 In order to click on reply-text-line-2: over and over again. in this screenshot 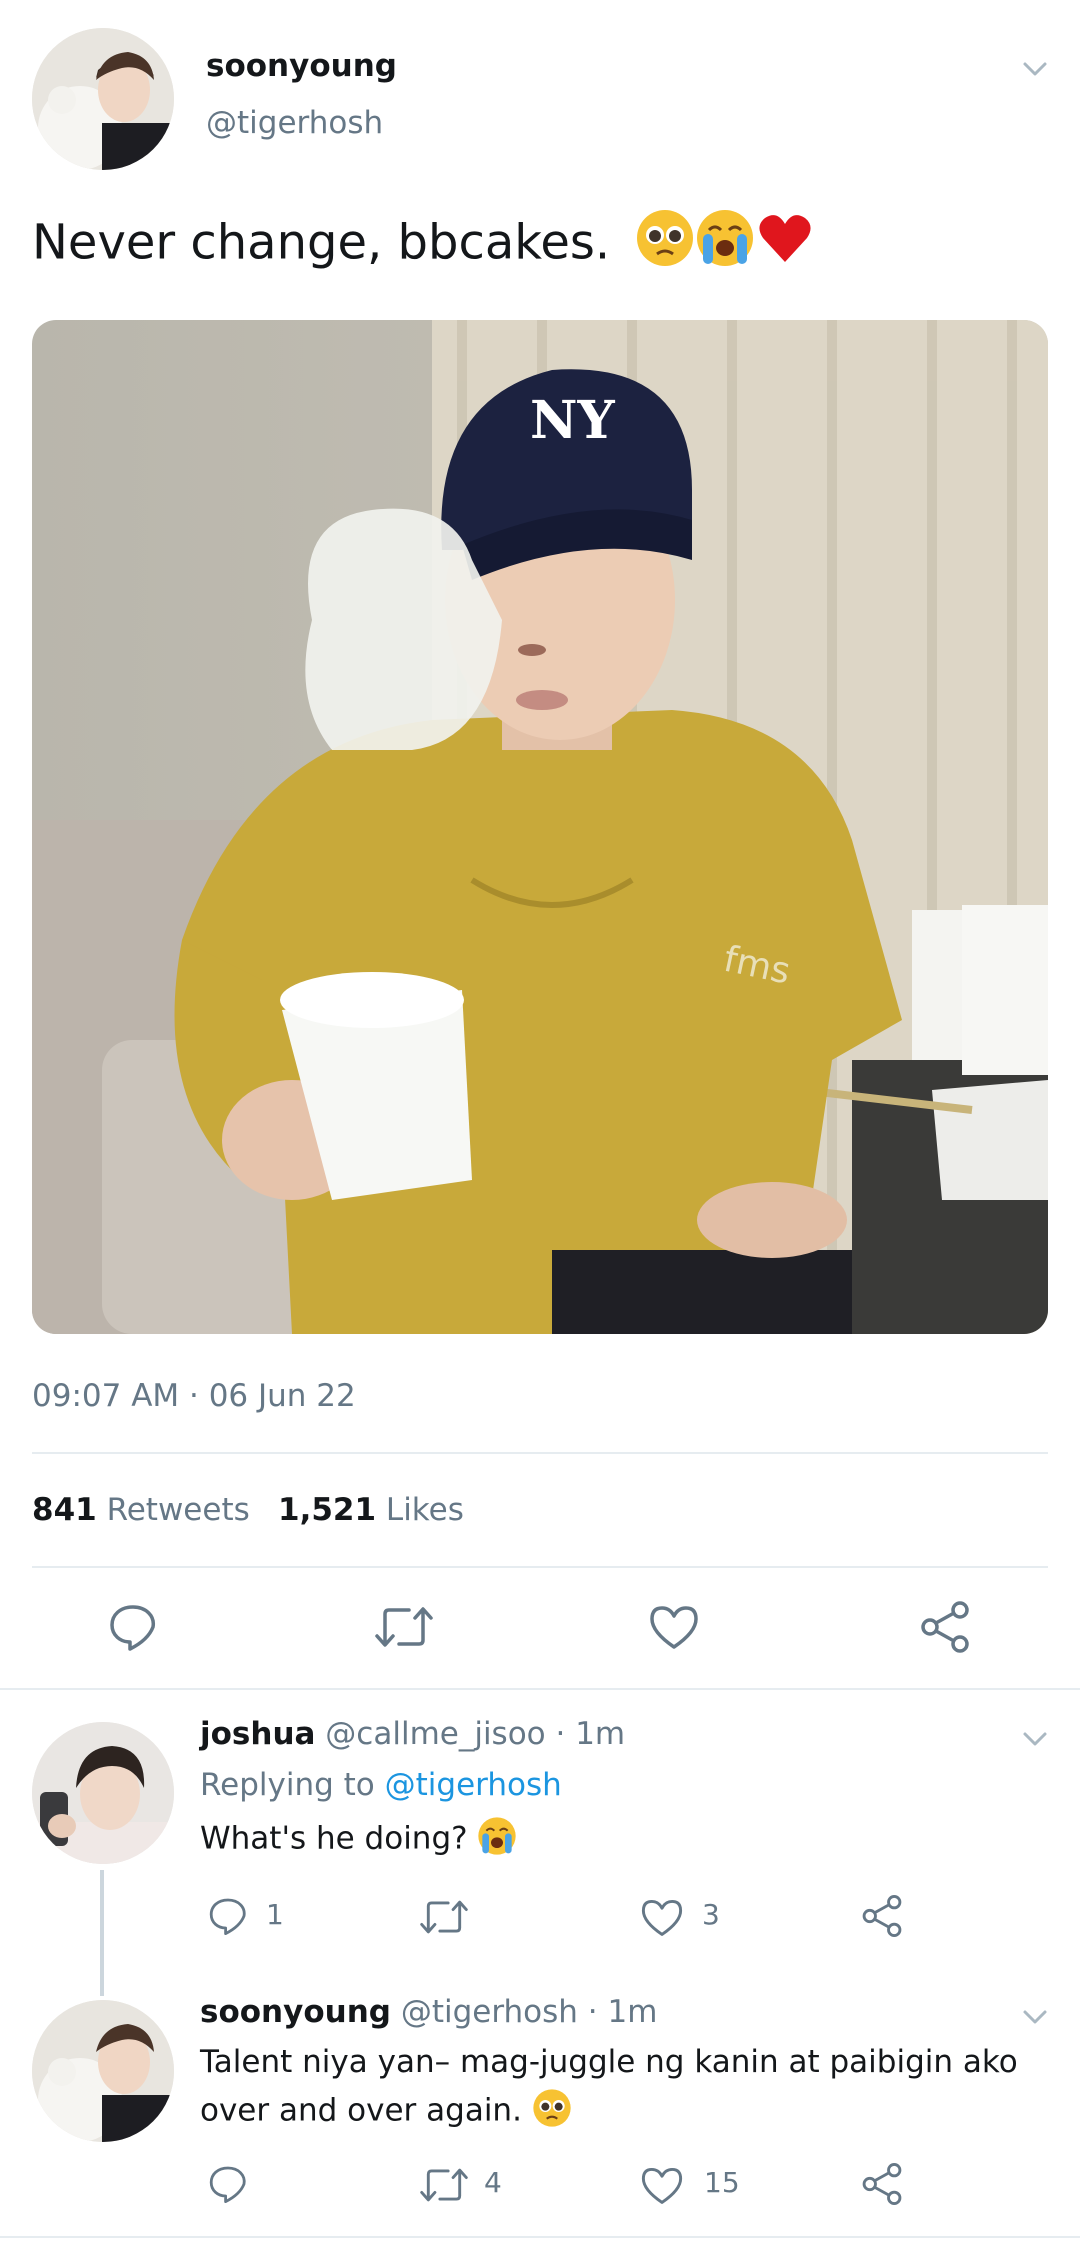, I will do `click(386, 2112)`.